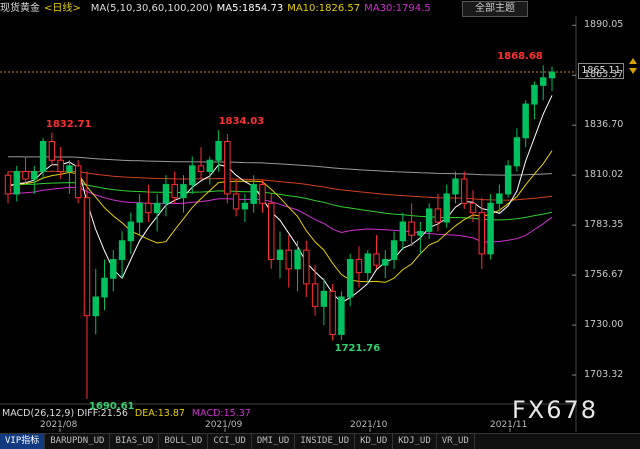 The height and width of the screenshot is (449, 640). I want to click on price-tick-label: 1703.32, so click(604, 375).